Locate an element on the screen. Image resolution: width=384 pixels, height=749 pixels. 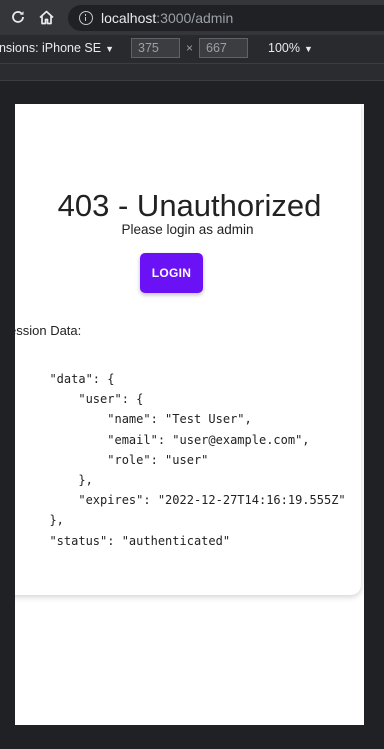
device-select: ensions: iPhone SE ▼ is located at coordinates (57, 48).